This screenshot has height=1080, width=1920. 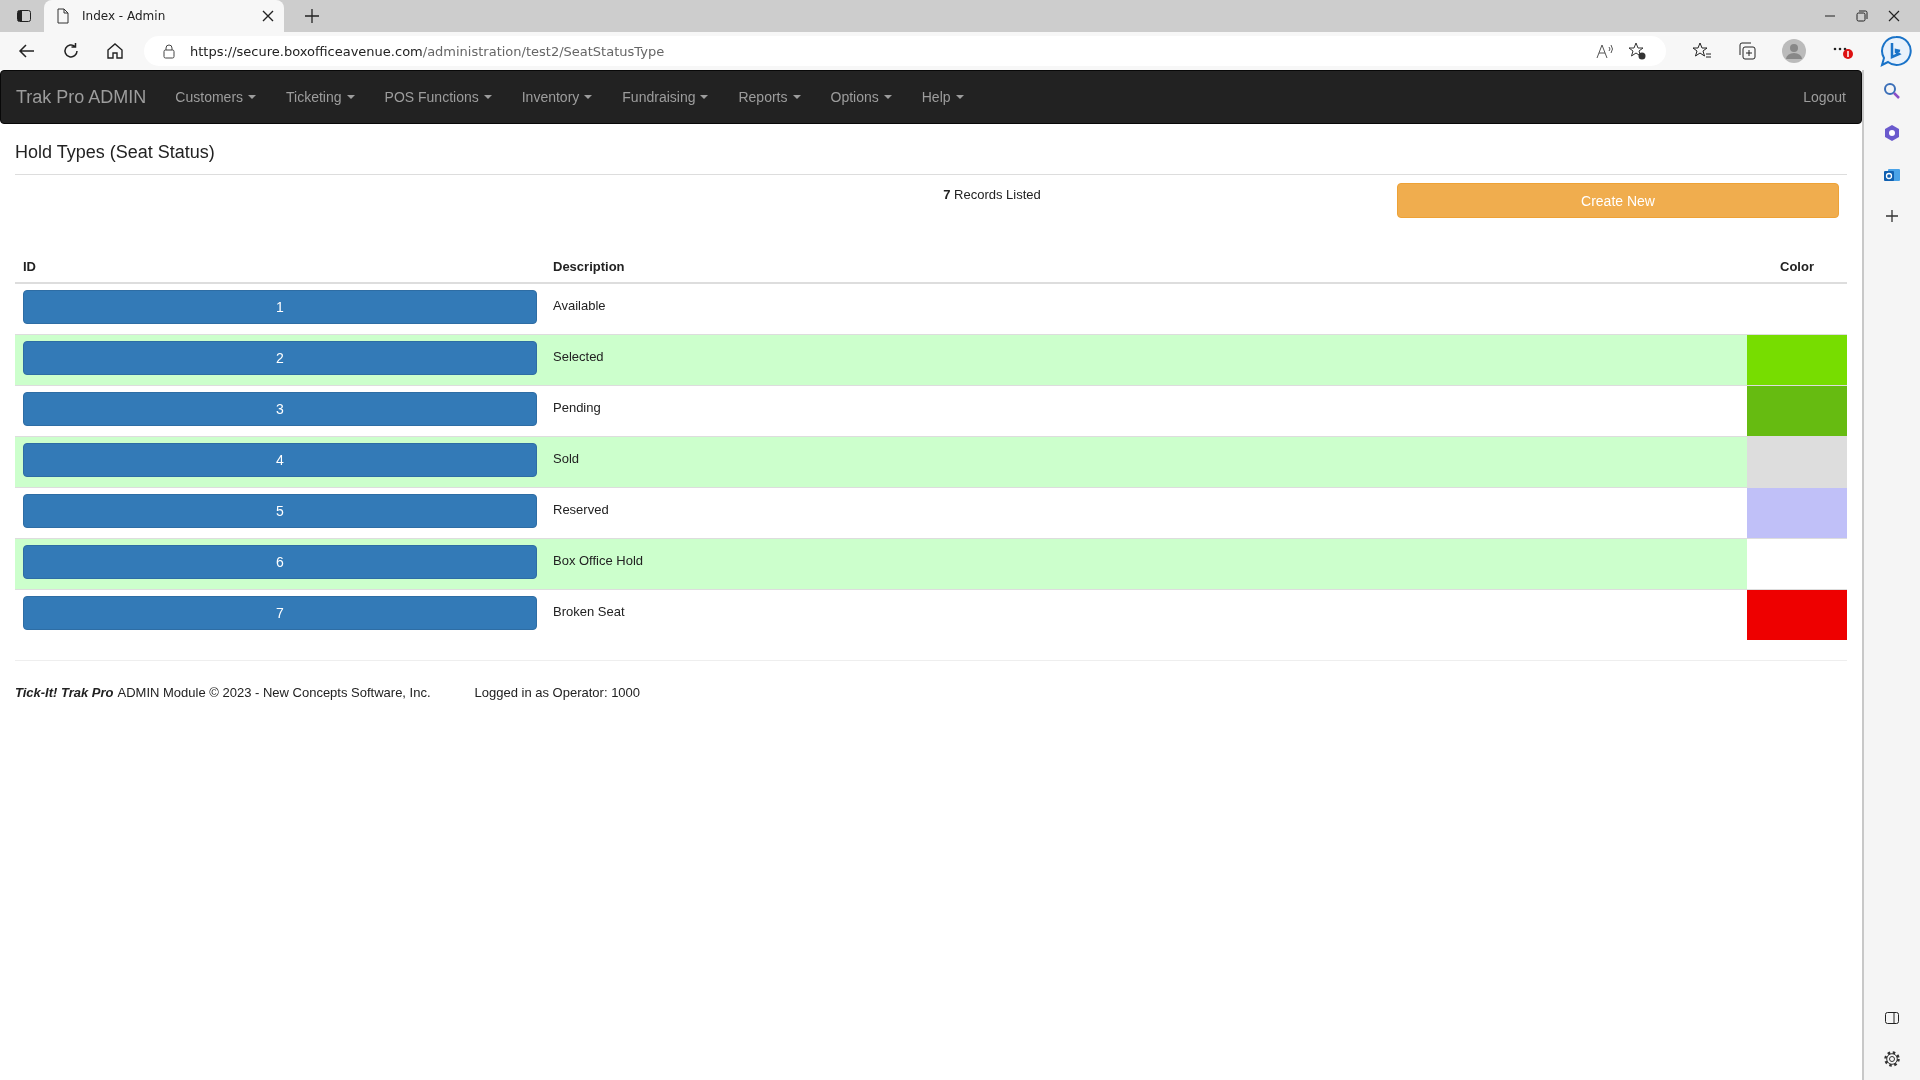 What do you see at coordinates (124, 16) in the screenshot?
I see `tab-title: Index - Admin` at bounding box center [124, 16].